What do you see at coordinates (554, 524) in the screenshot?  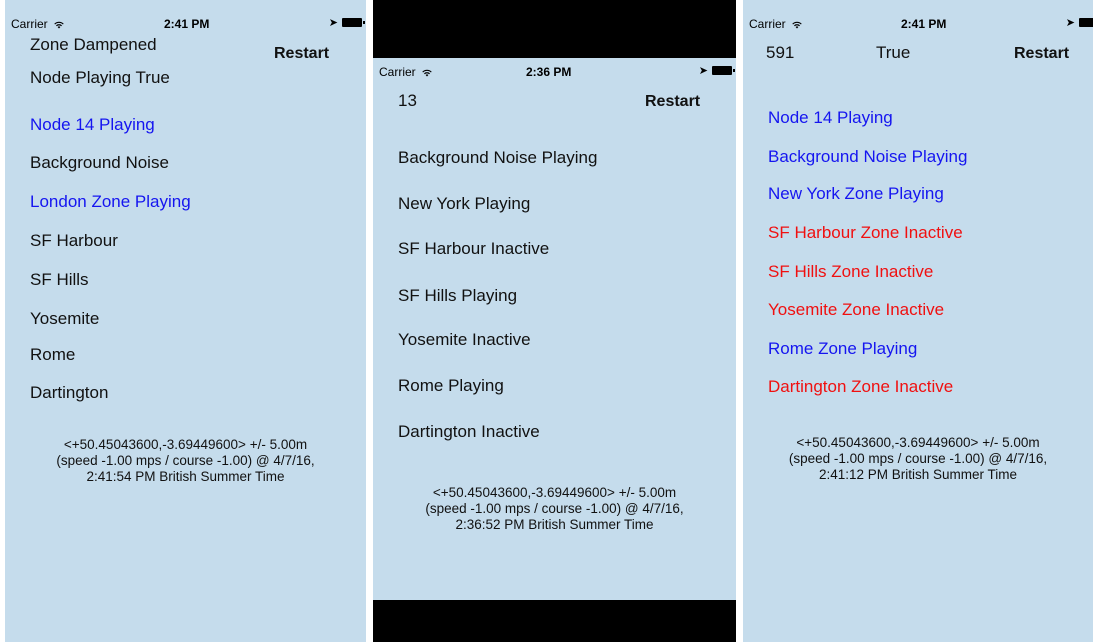 I see `location-timestamp: 2:36:52 PM British Summer Time` at bounding box center [554, 524].